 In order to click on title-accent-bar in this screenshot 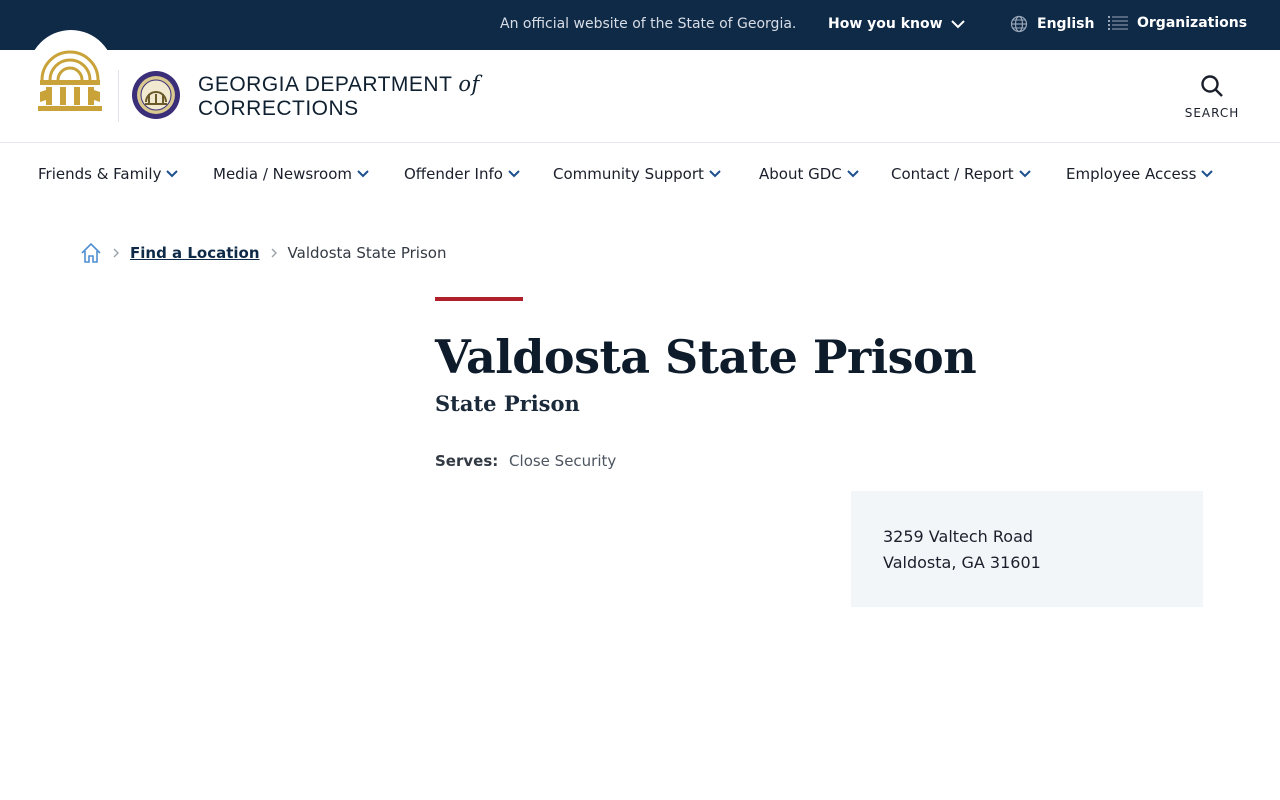, I will do `click(479, 299)`.